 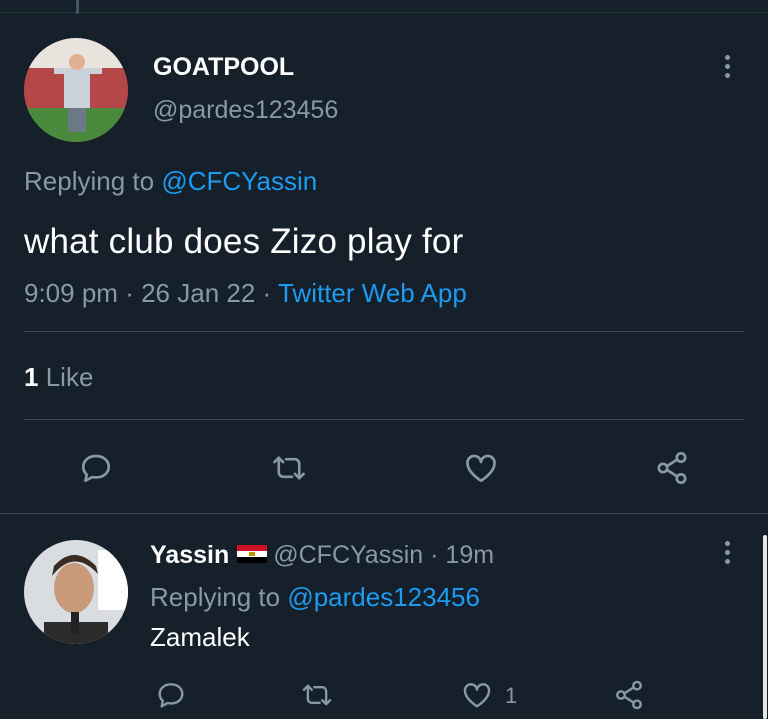 I want to click on likes-stat: 1 Like, so click(x=58, y=377).